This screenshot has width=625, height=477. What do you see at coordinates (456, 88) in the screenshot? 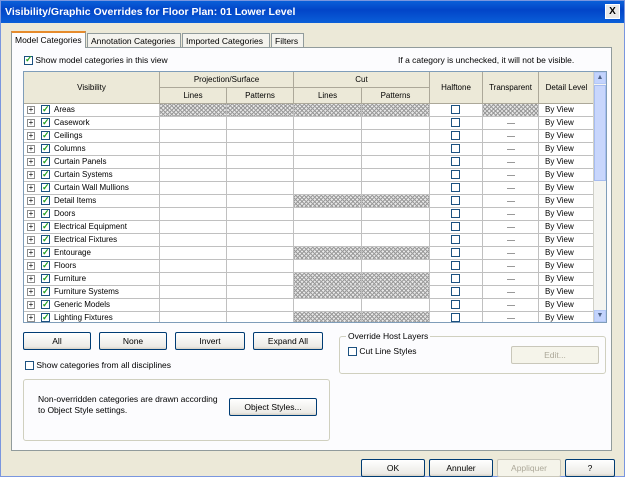
I see `header-halftone: Halftone` at bounding box center [456, 88].